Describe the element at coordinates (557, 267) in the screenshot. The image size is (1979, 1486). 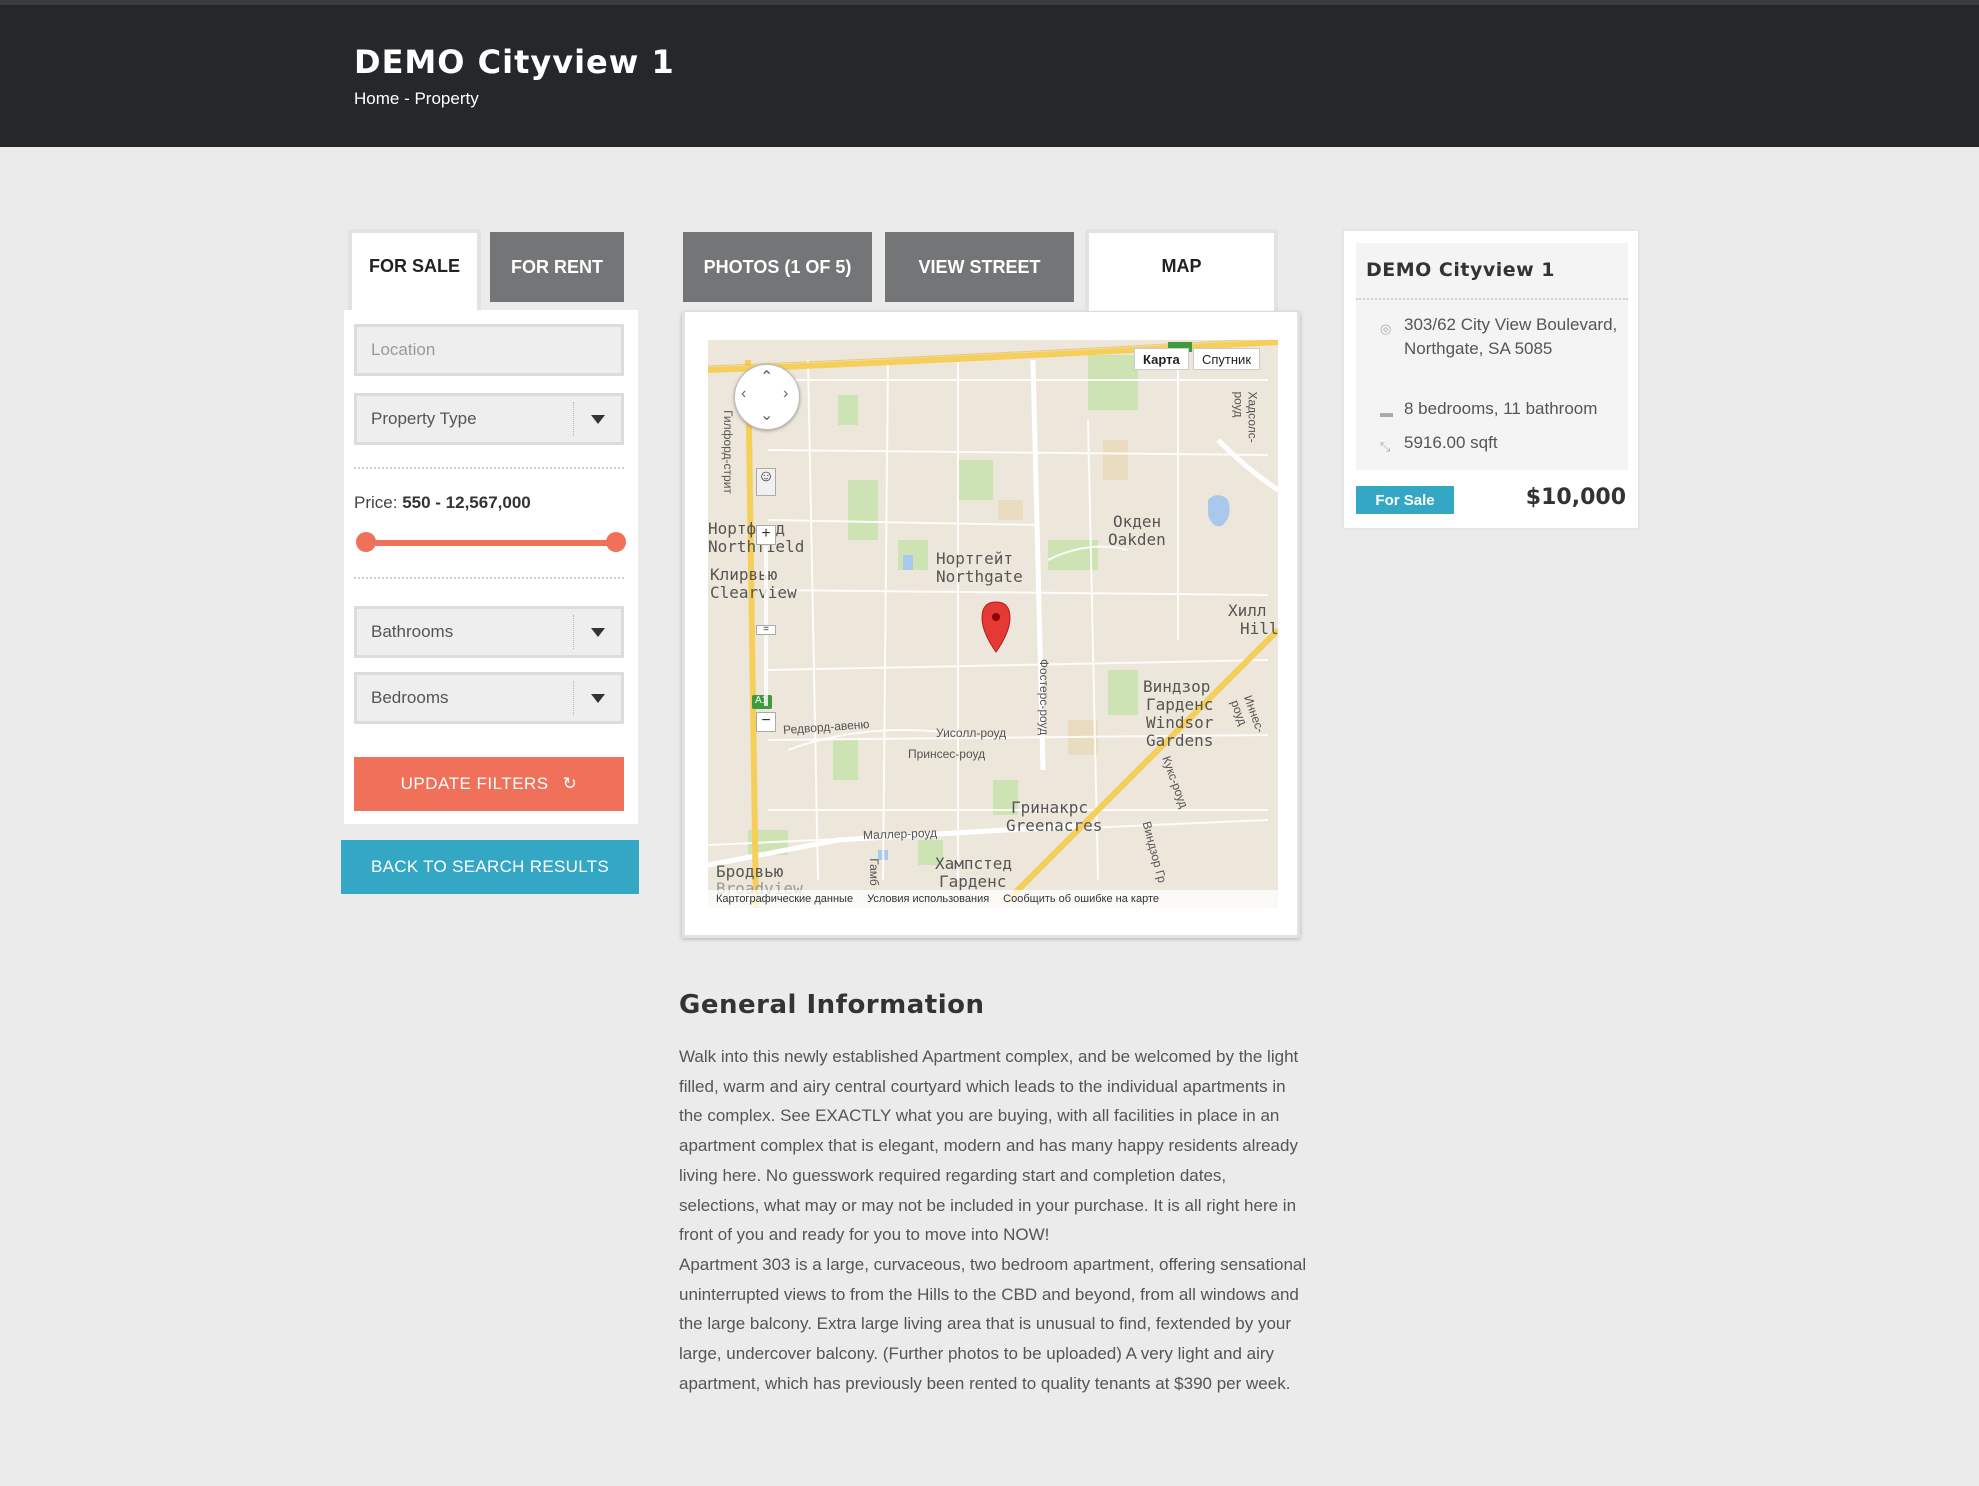
I see `tab-for-rent: FOR RENT` at that location.